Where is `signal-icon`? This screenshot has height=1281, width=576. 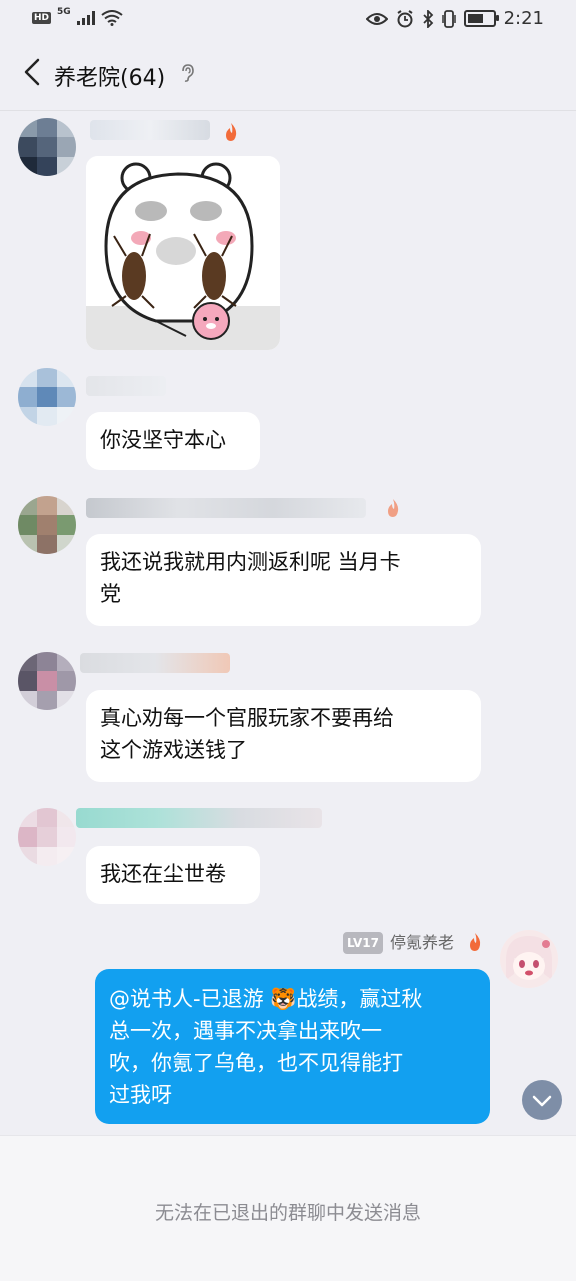 signal-icon is located at coordinates (85, 18).